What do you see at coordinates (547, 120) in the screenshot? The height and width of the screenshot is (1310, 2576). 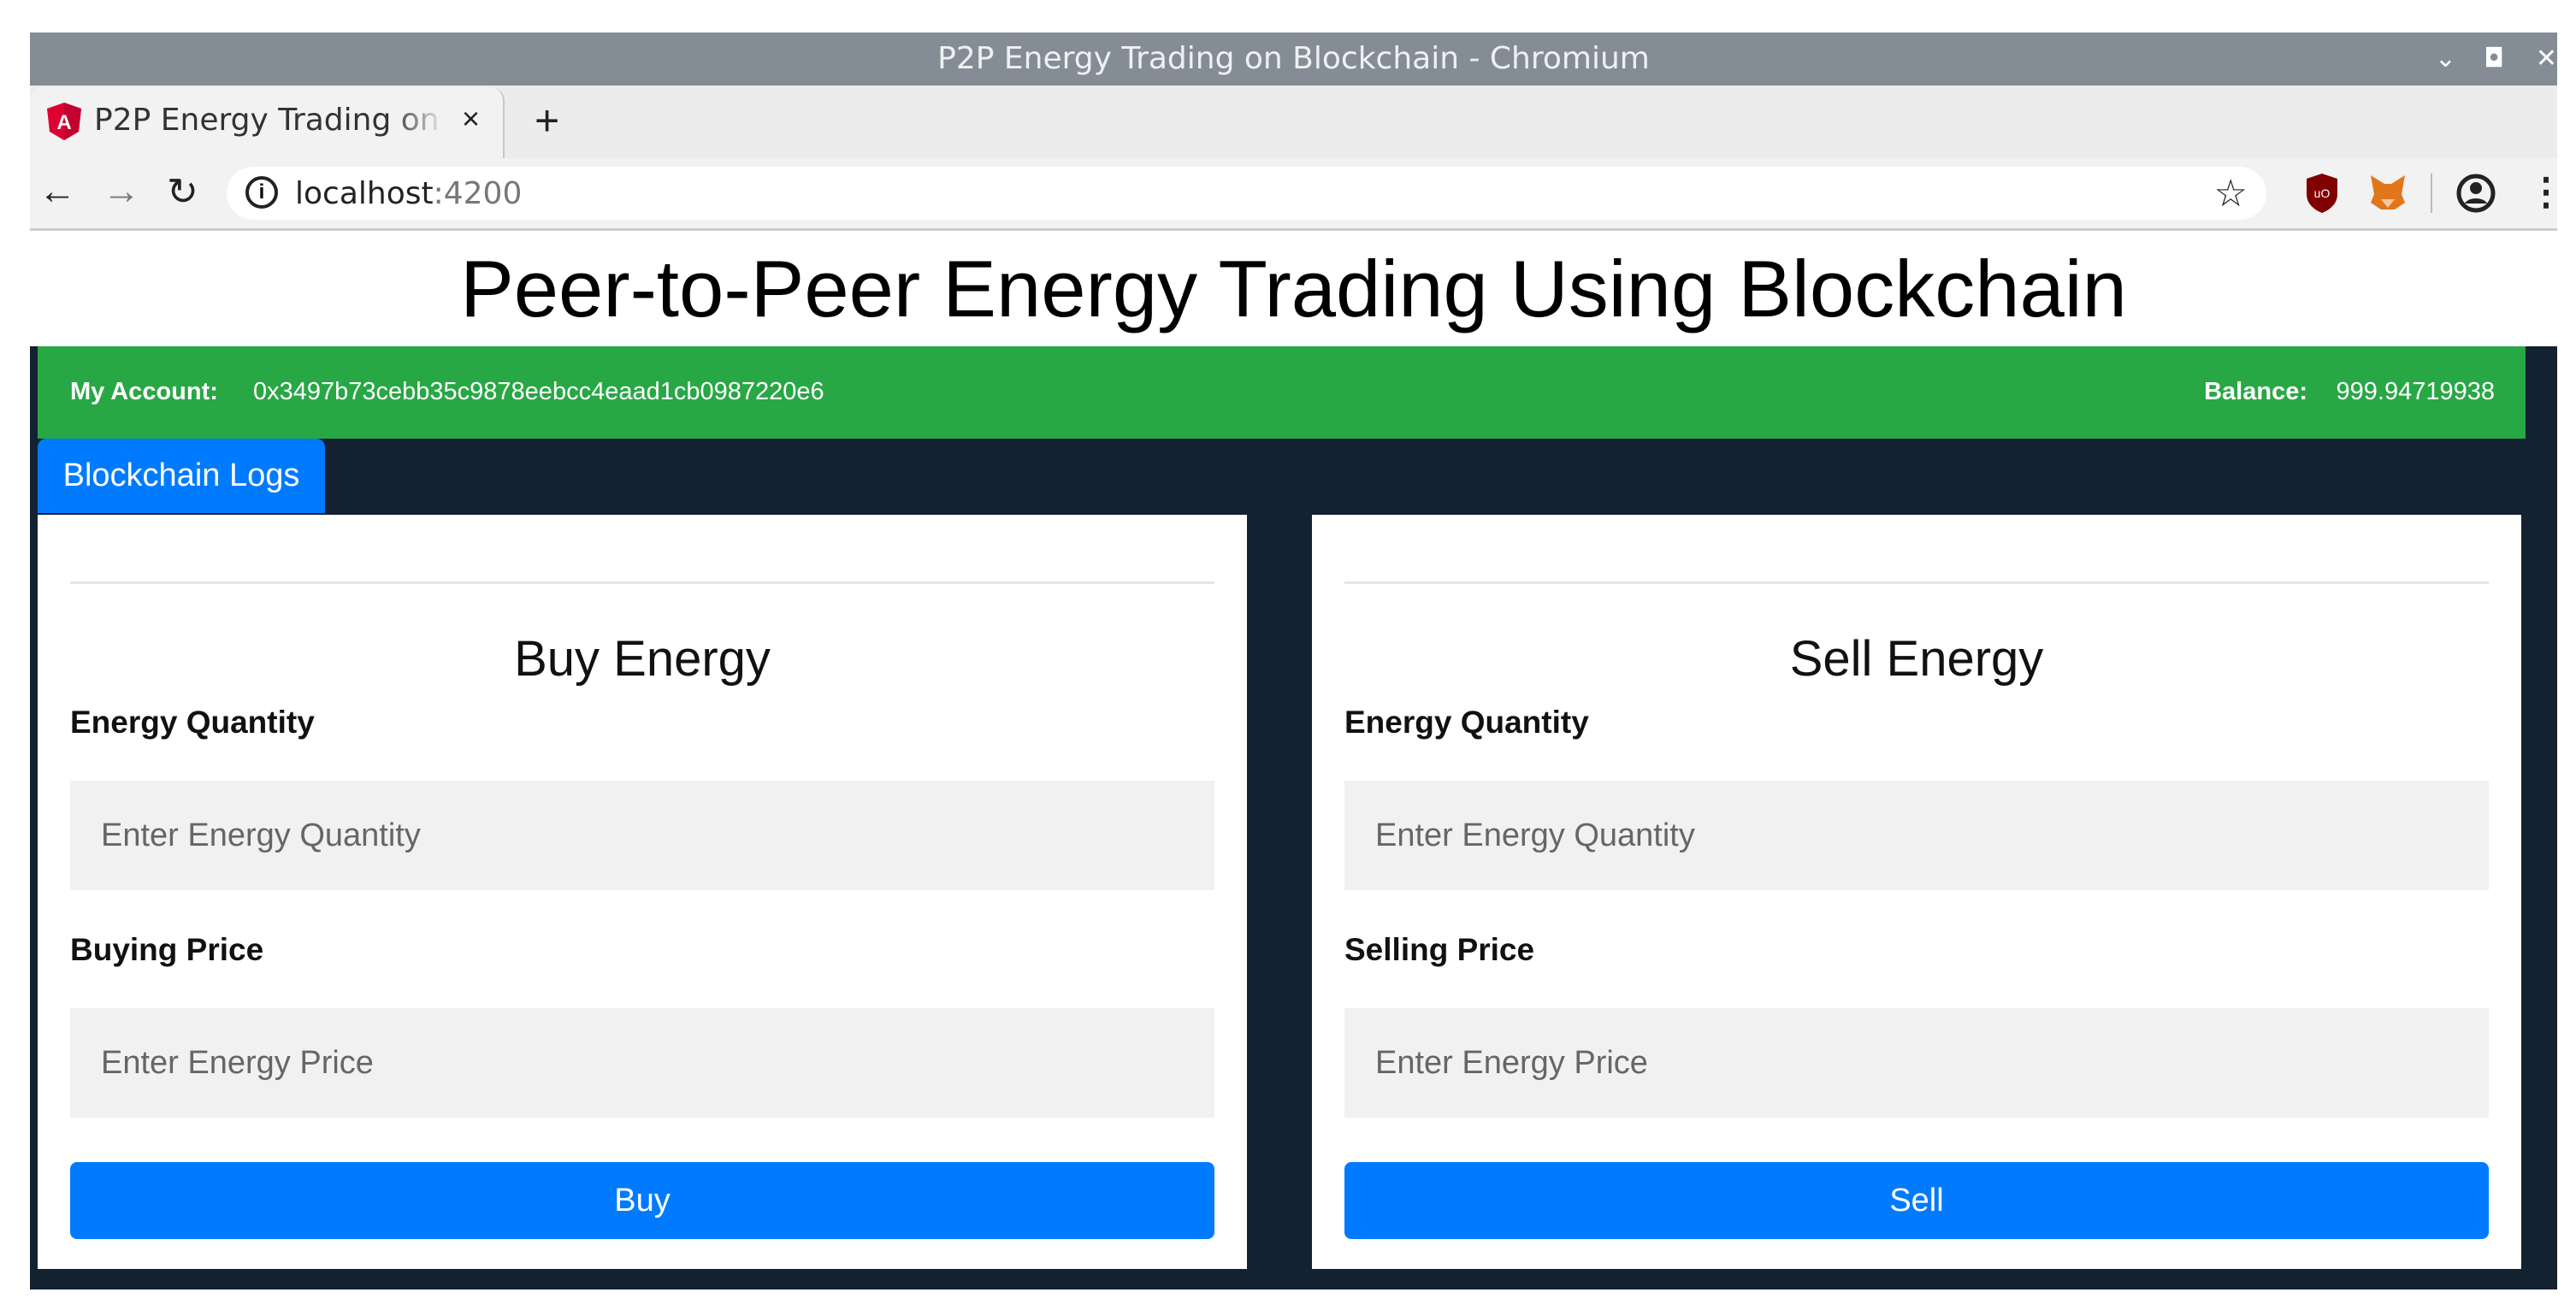 I see `new-tab-button: +` at bounding box center [547, 120].